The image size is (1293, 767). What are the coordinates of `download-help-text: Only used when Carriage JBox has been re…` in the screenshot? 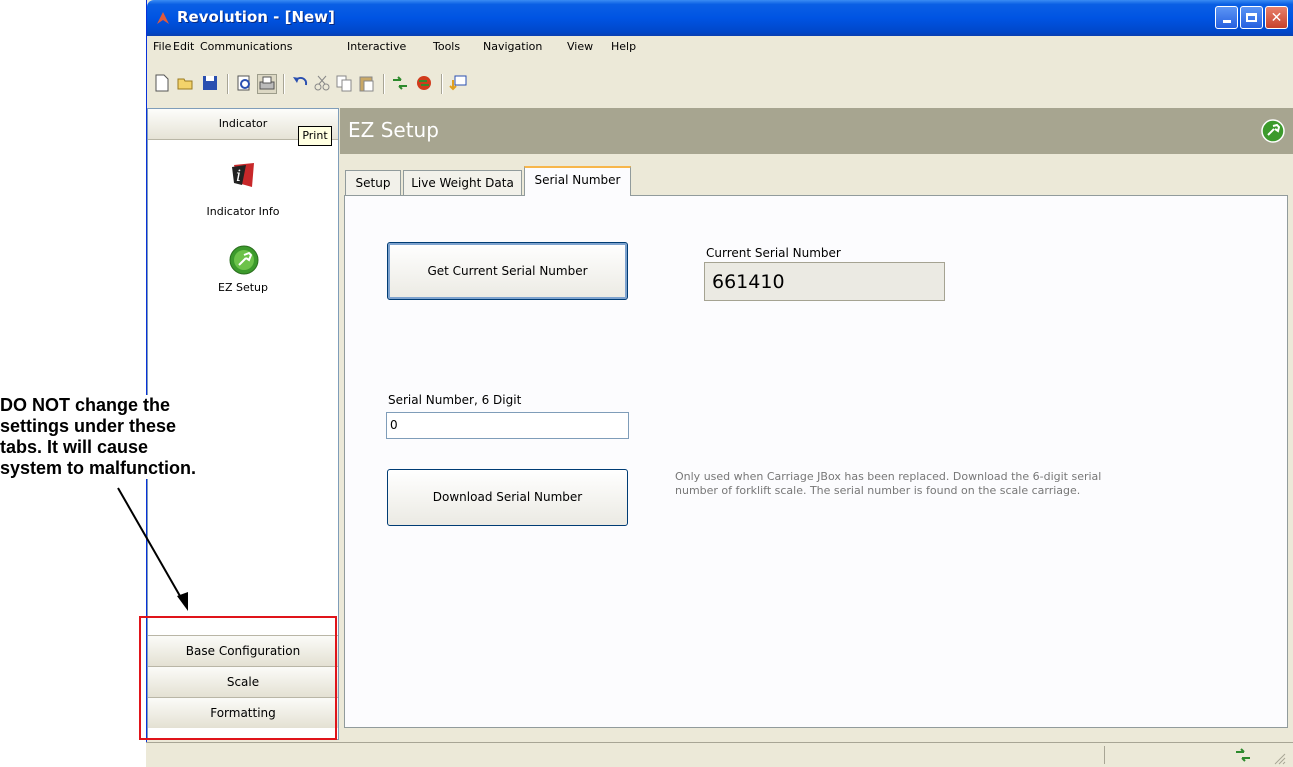 It's located at (888, 483).